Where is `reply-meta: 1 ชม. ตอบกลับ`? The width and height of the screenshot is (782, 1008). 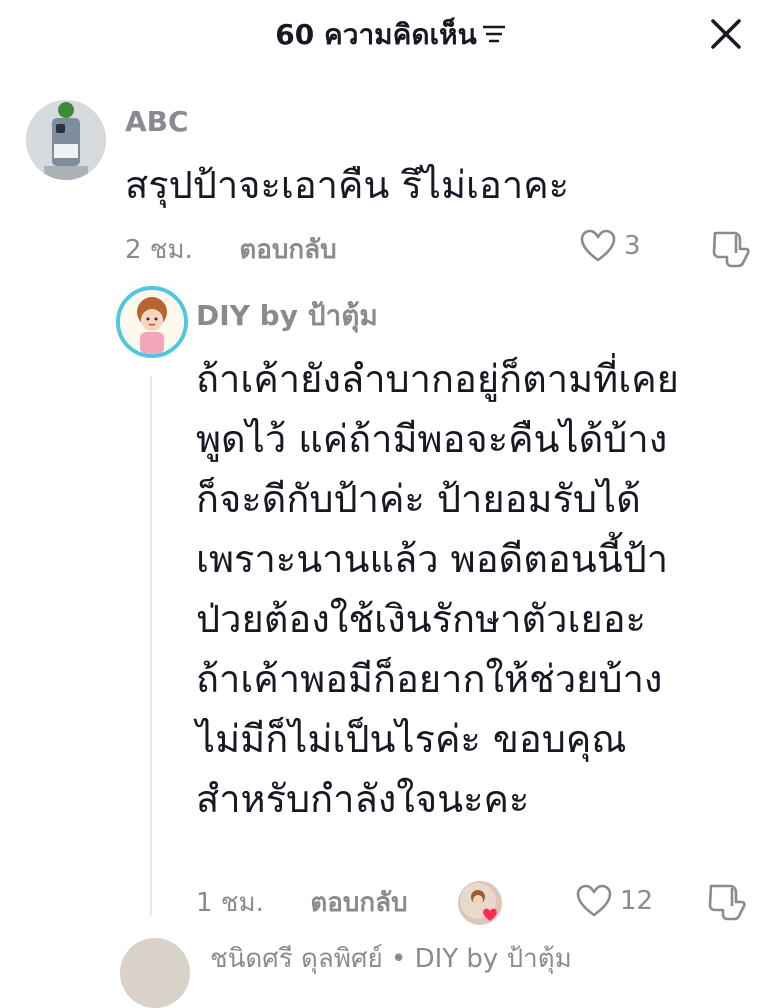 reply-meta: 1 ชม. ตอบกลับ is located at coordinates (302, 903).